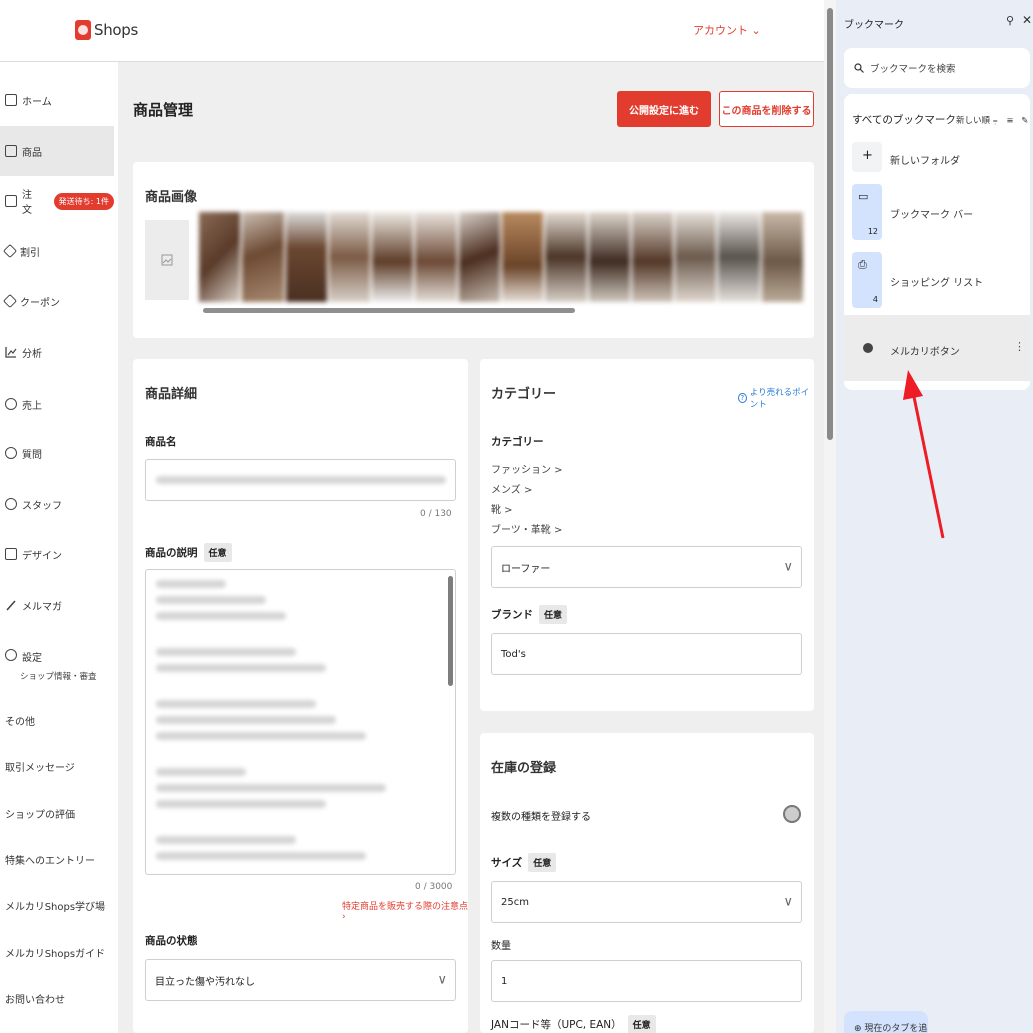  What do you see at coordinates (57, 453) in the screenshot?
I see `sidebar-item-questions: 質問` at bounding box center [57, 453].